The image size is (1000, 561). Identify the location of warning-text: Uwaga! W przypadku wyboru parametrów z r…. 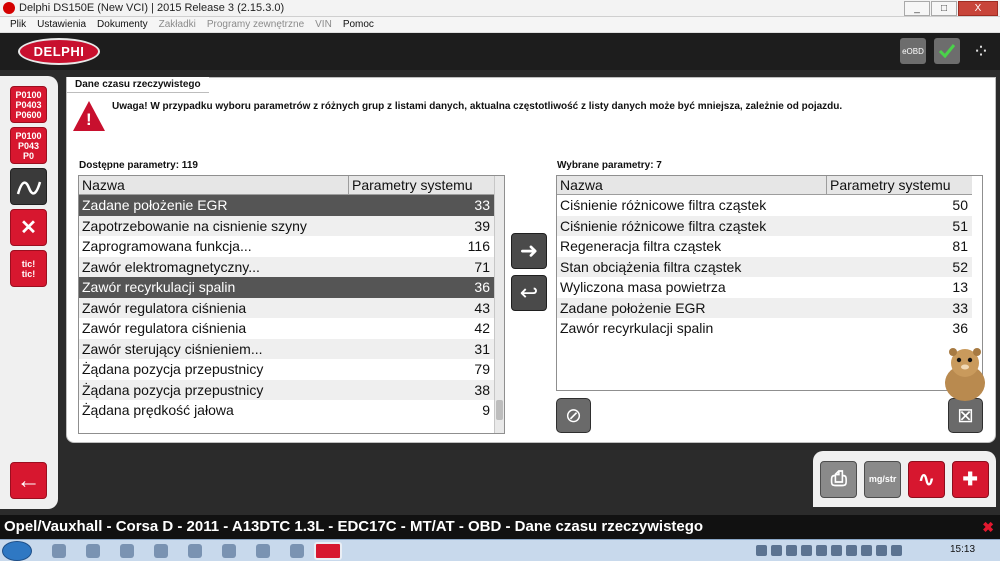
(477, 106).